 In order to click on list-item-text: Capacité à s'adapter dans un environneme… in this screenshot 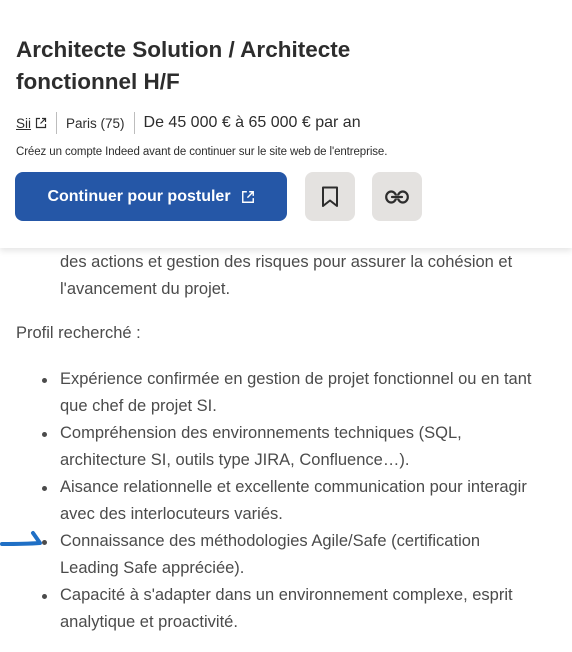, I will do `click(286, 608)`.